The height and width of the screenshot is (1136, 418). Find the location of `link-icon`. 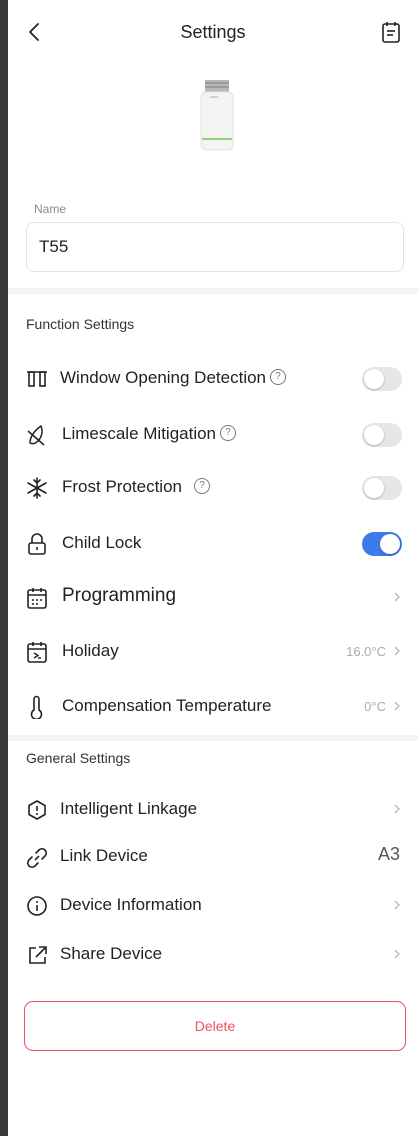

link-icon is located at coordinates (37, 858).